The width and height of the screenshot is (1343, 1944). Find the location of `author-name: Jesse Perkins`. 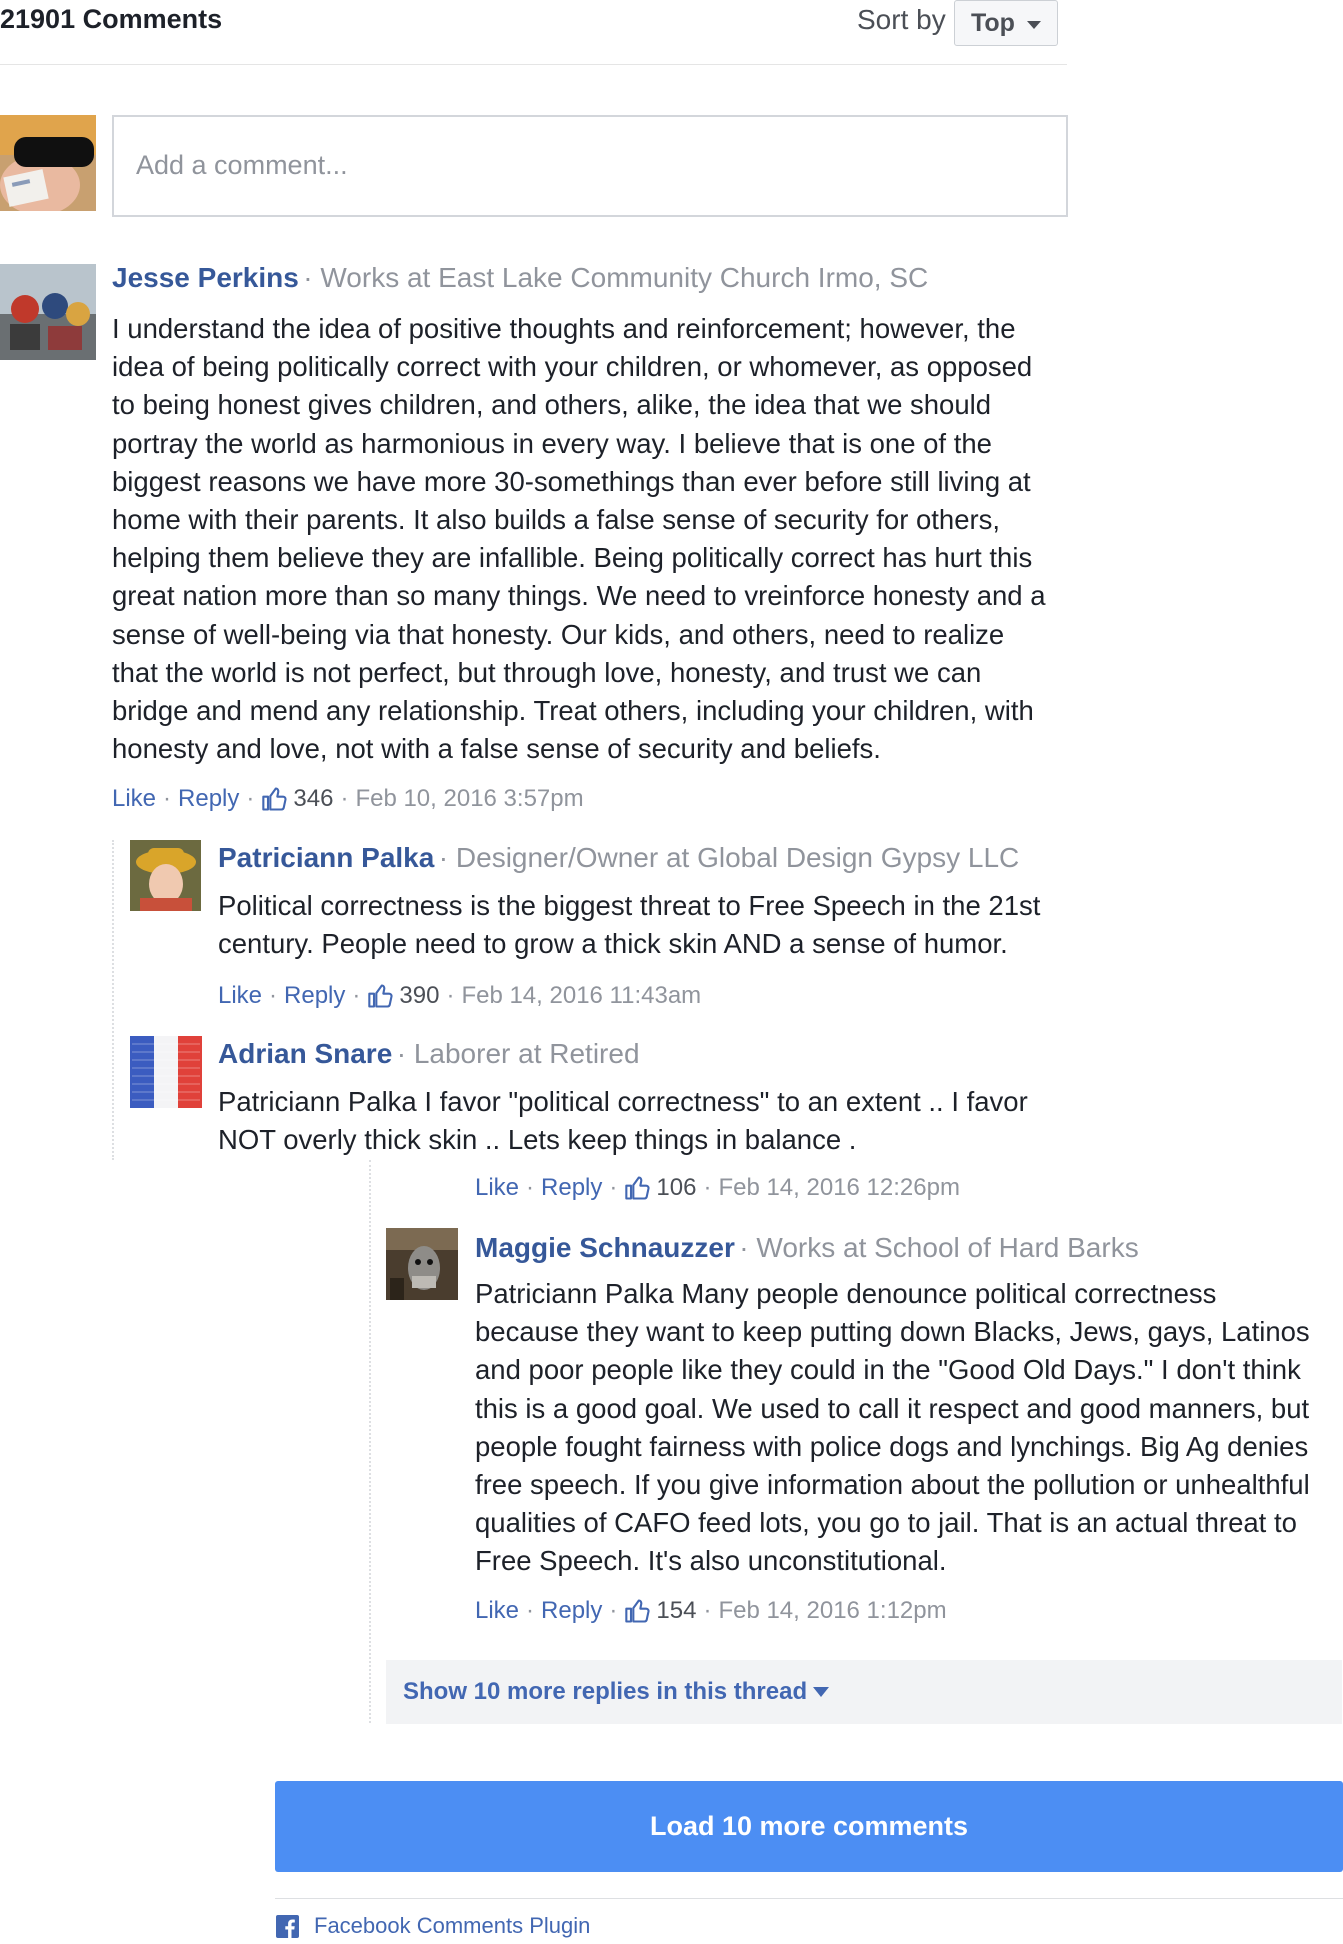

author-name: Jesse Perkins is located at coordinates (205, 277).